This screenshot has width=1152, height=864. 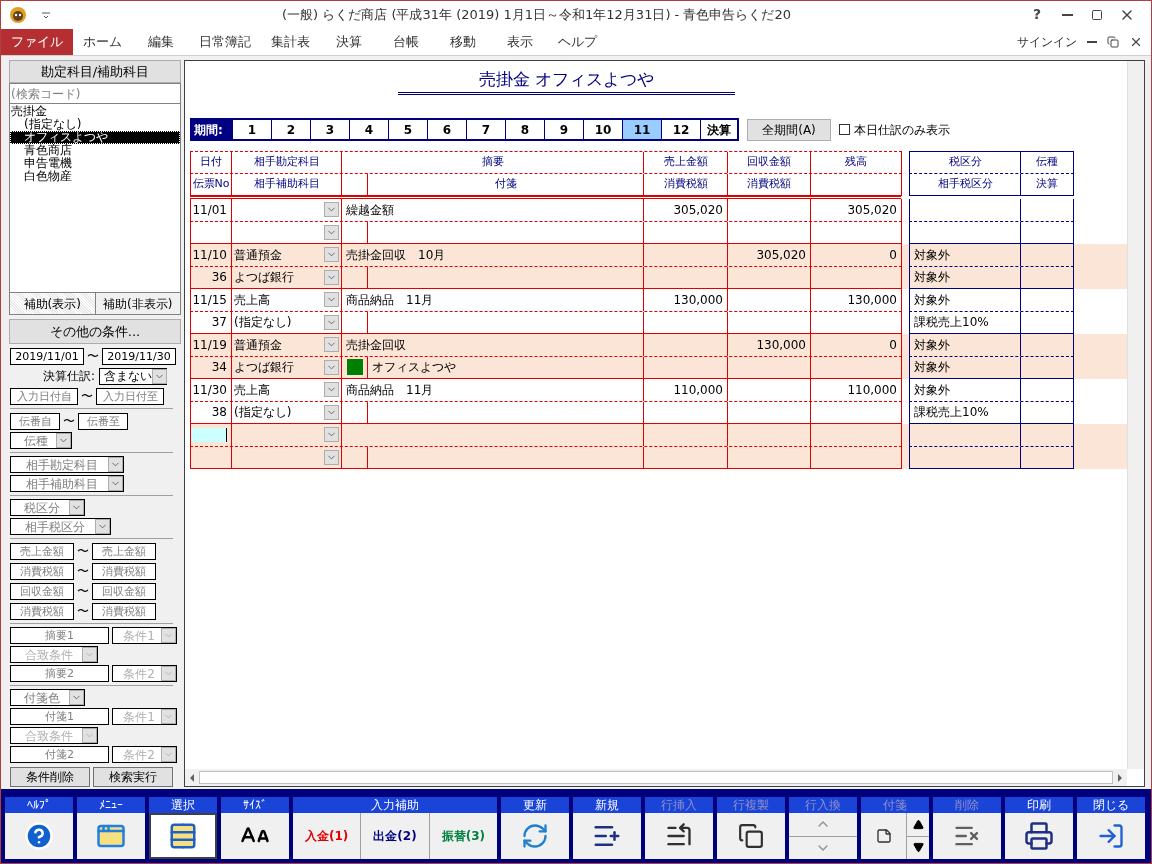 What do you see at coordinates (844, 129) in the screenshot?
I see `checkbox` at bounding box center [844, 129].